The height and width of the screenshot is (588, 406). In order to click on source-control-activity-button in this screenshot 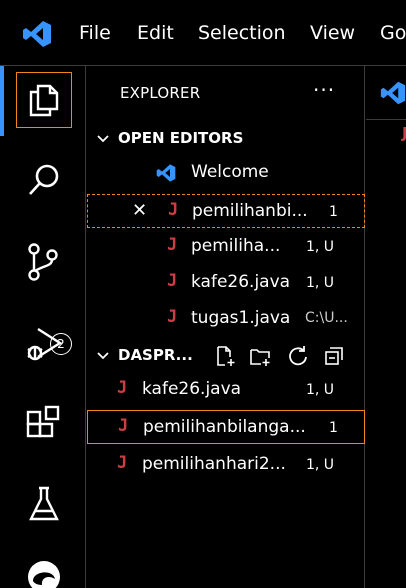, I will do `click(44, 262)`.